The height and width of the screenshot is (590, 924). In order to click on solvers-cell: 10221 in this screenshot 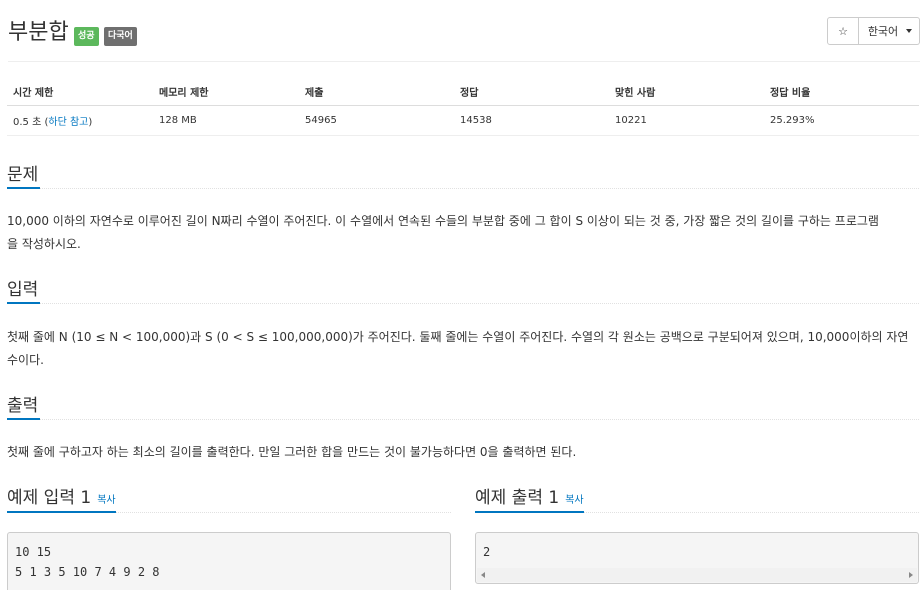, I will do `click(686, 120)`.